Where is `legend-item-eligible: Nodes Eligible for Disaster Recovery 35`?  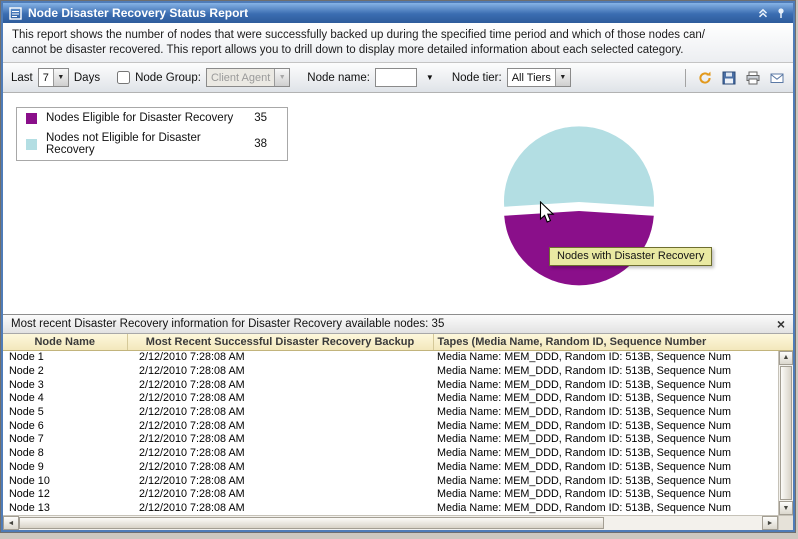 legend-item-eligible: Nodes Eligible for Disaster Recovery 35 is located at coordinates (152, 118).